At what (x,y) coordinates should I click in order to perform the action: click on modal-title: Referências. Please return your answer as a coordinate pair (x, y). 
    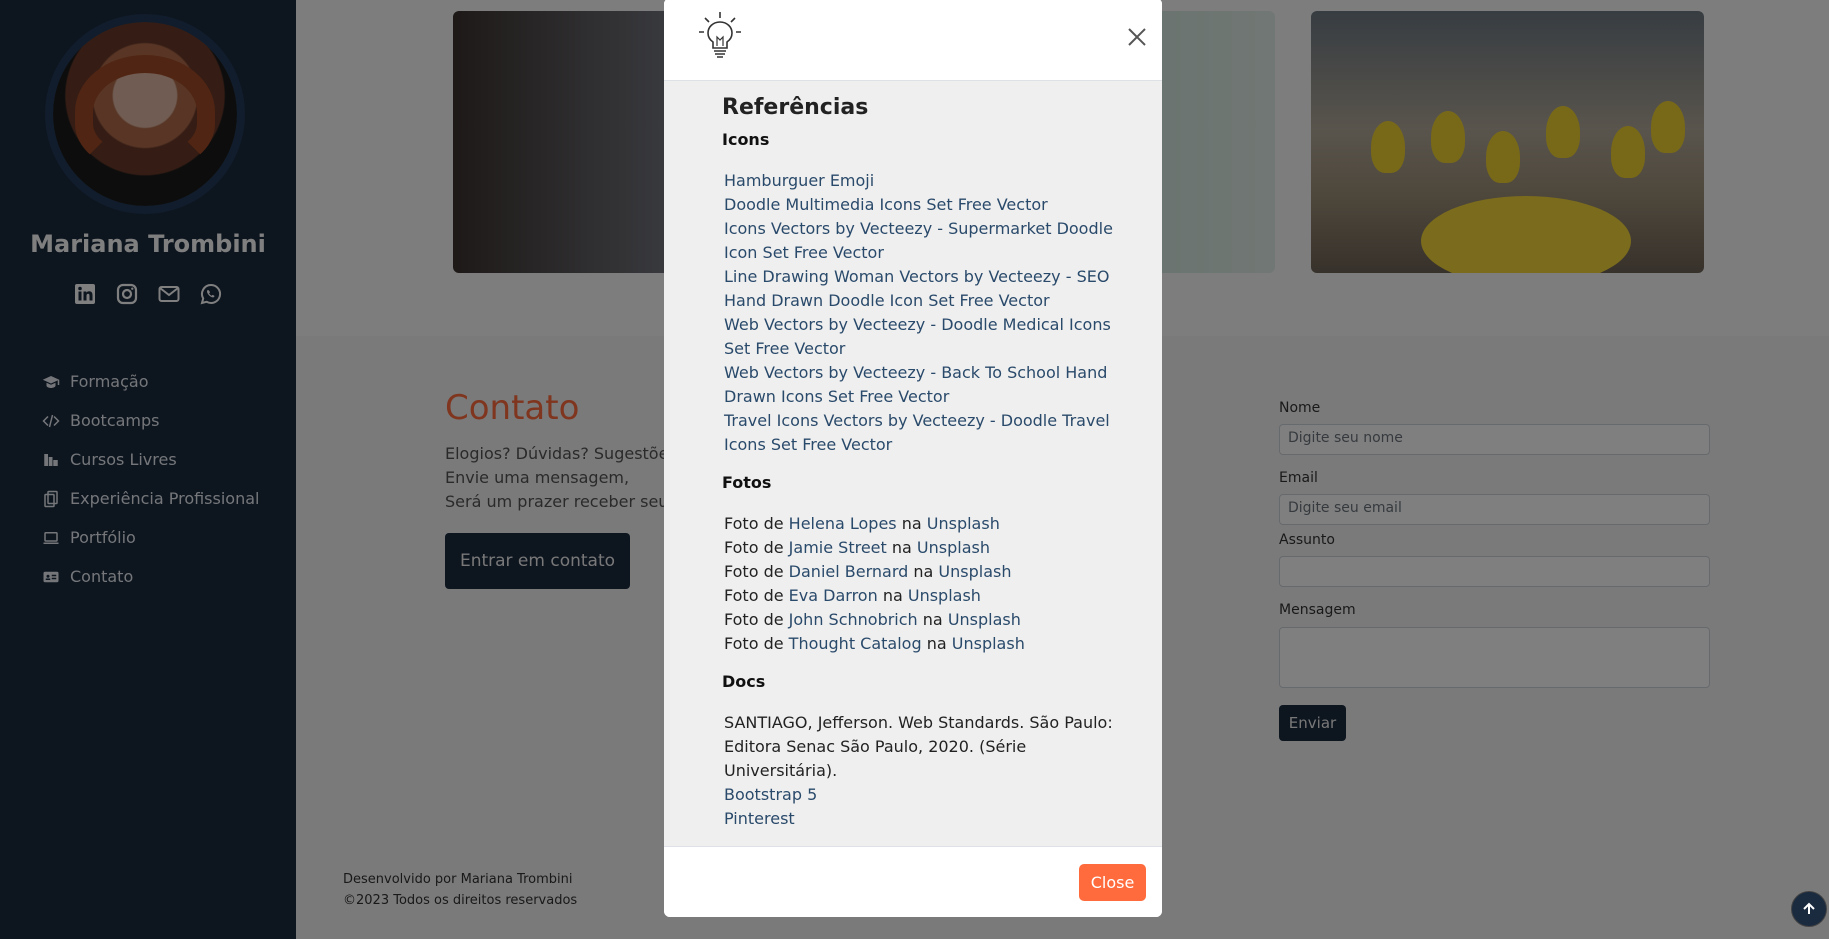
    Looking at the image, I should click on (795, 107).